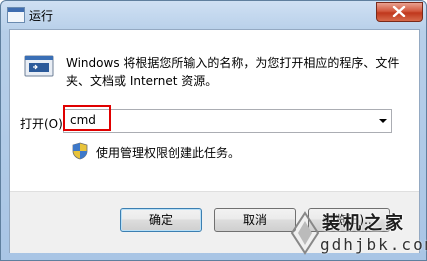  What do you see at coordinates (161, 220) in the screenshot?
I see `ok-button: 确定` at bounding box center [161, 220].